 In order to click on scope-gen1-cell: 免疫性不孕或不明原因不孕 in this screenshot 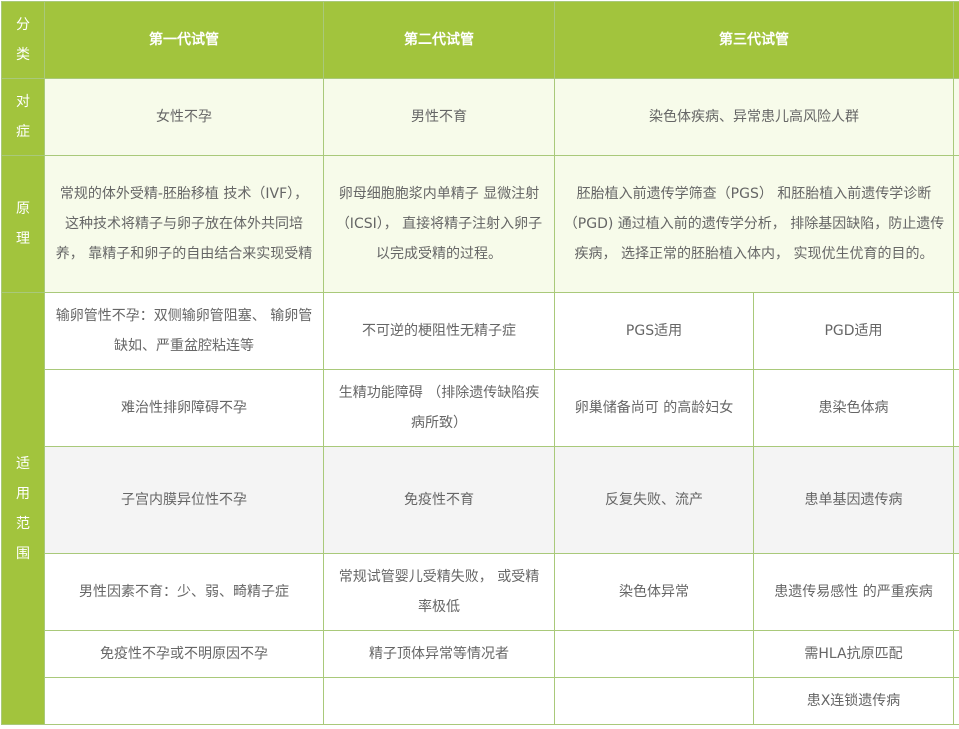, I will do `click(184, 654)`.